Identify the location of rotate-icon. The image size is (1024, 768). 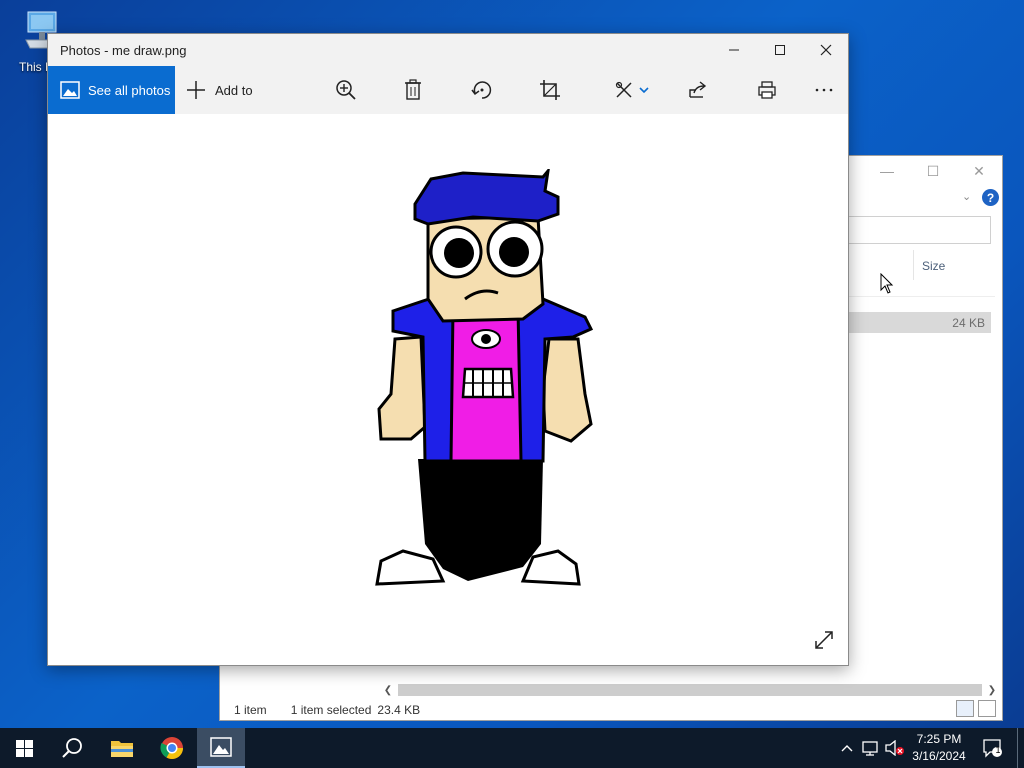
(481, 90).